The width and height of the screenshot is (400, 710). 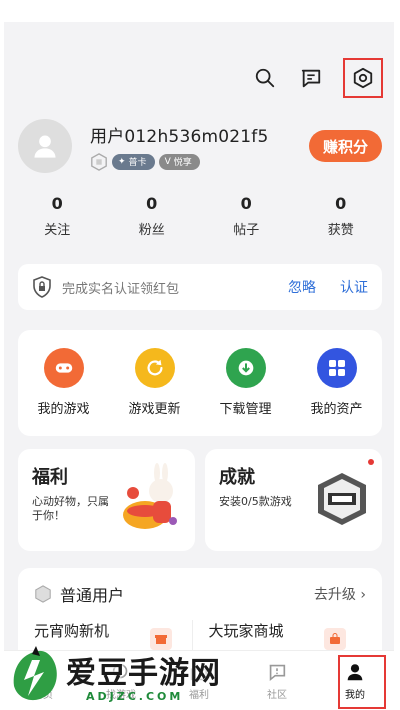 I want to click on quick-label: 下载管理, so click(x=245, y=409).